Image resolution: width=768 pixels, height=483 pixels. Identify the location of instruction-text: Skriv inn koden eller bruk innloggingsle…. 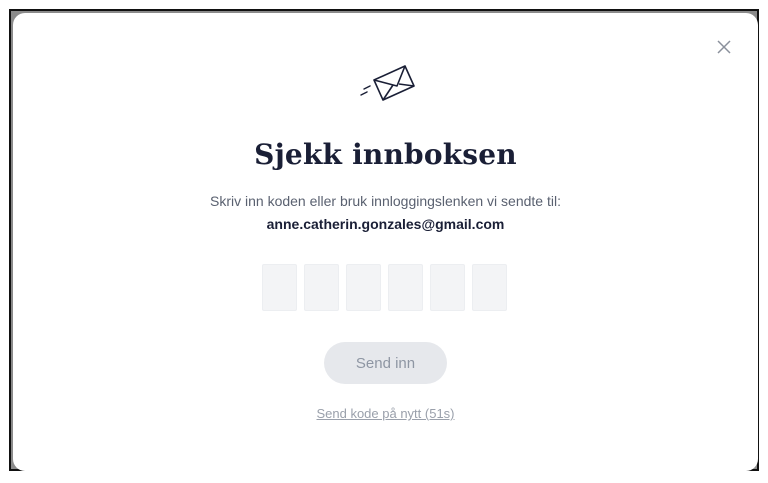
(385, 201).